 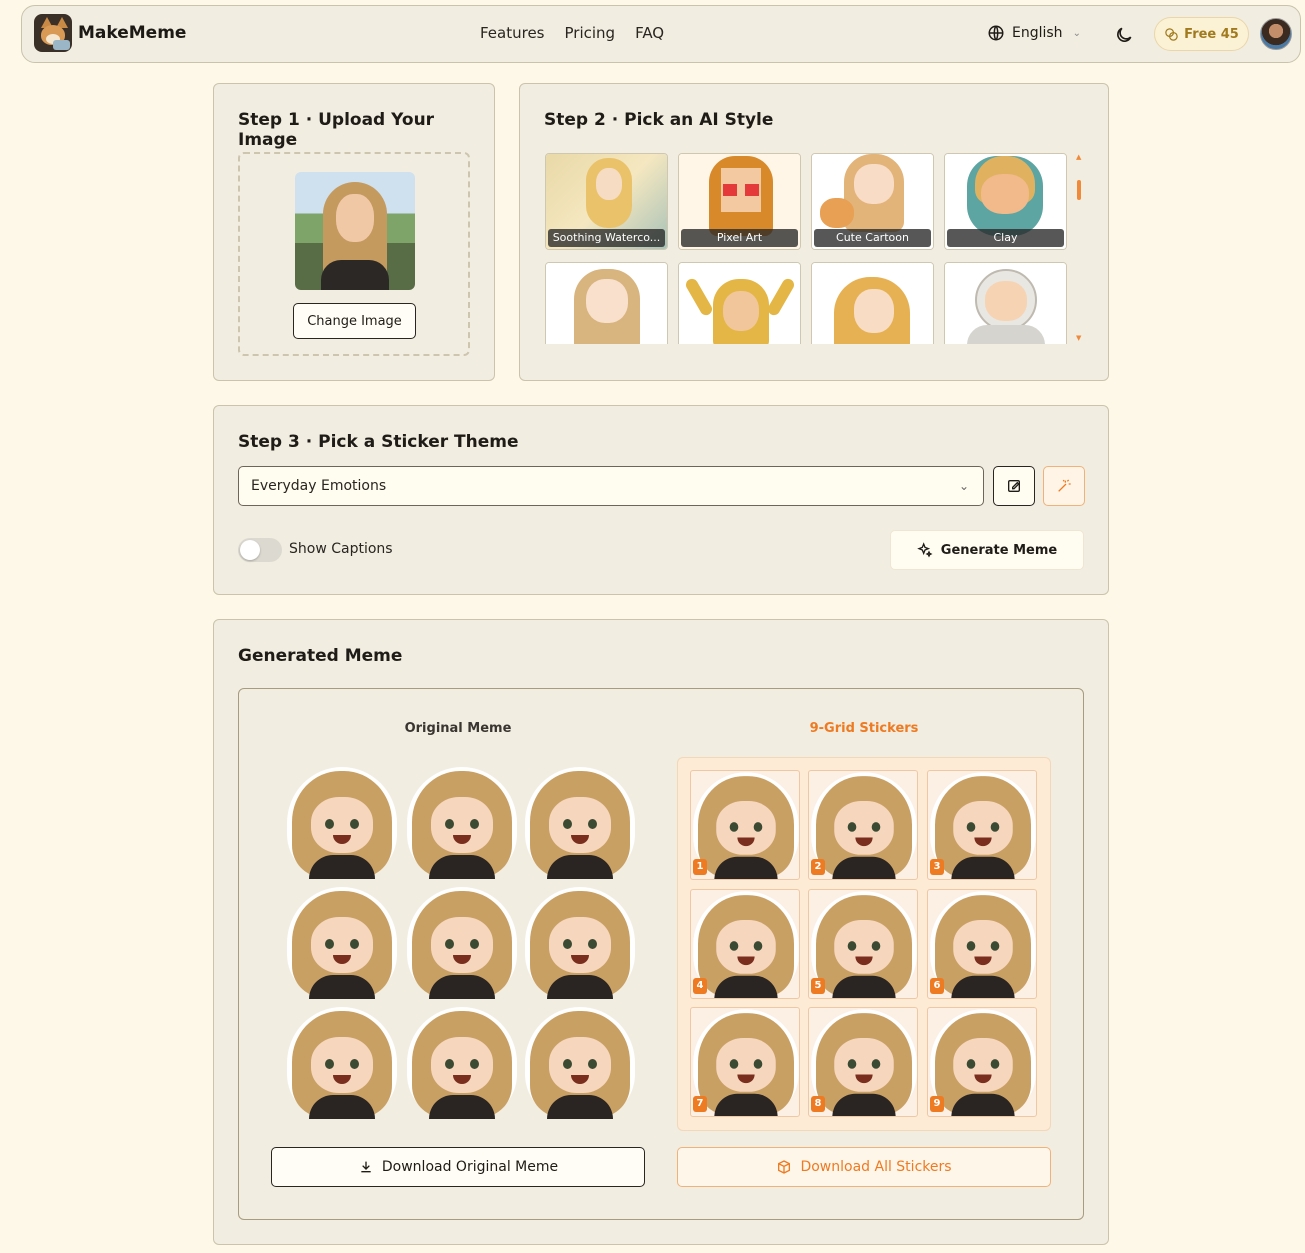 I want to click on sticker-number-badge: 7, so click(x=700, y=1104).